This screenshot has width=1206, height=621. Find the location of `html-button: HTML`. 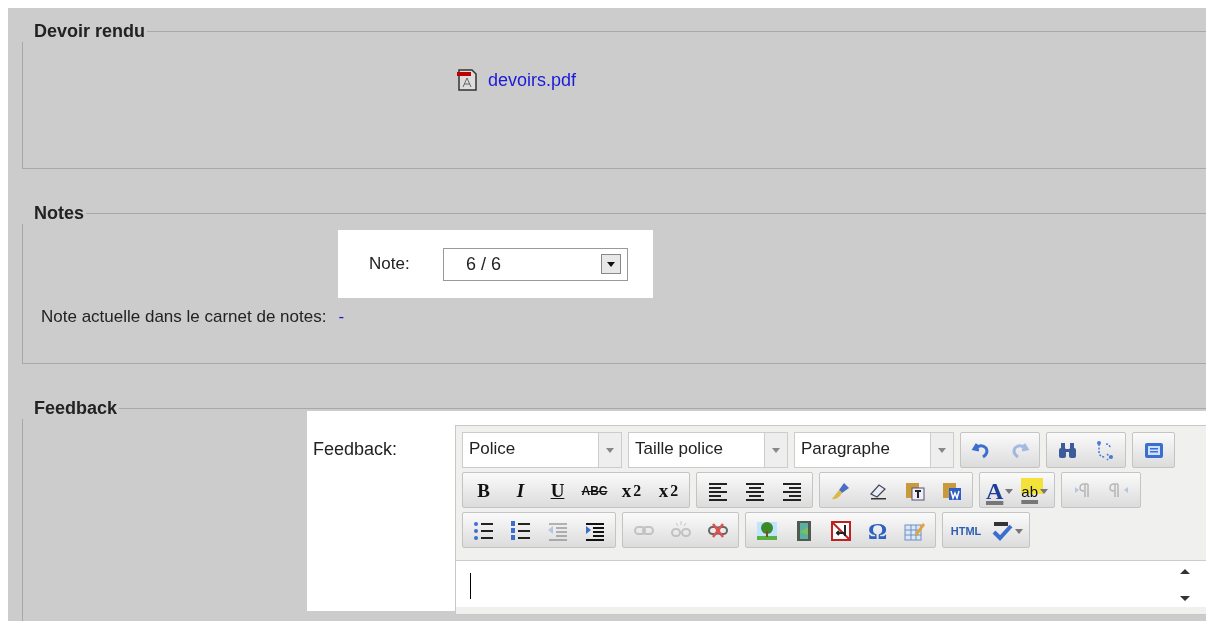

html-button: HTML is located at coordinates (966, 531).